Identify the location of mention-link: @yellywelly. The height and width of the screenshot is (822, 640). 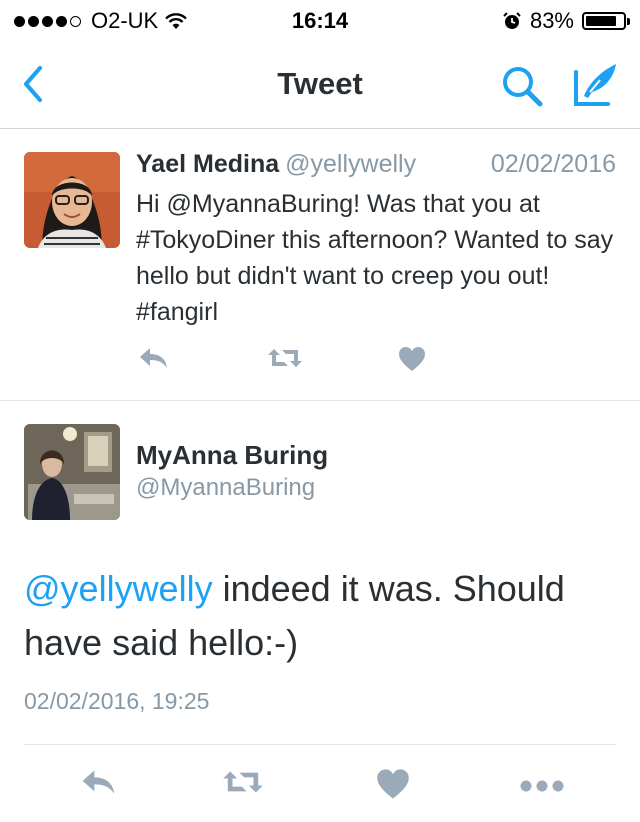
(118, 588).